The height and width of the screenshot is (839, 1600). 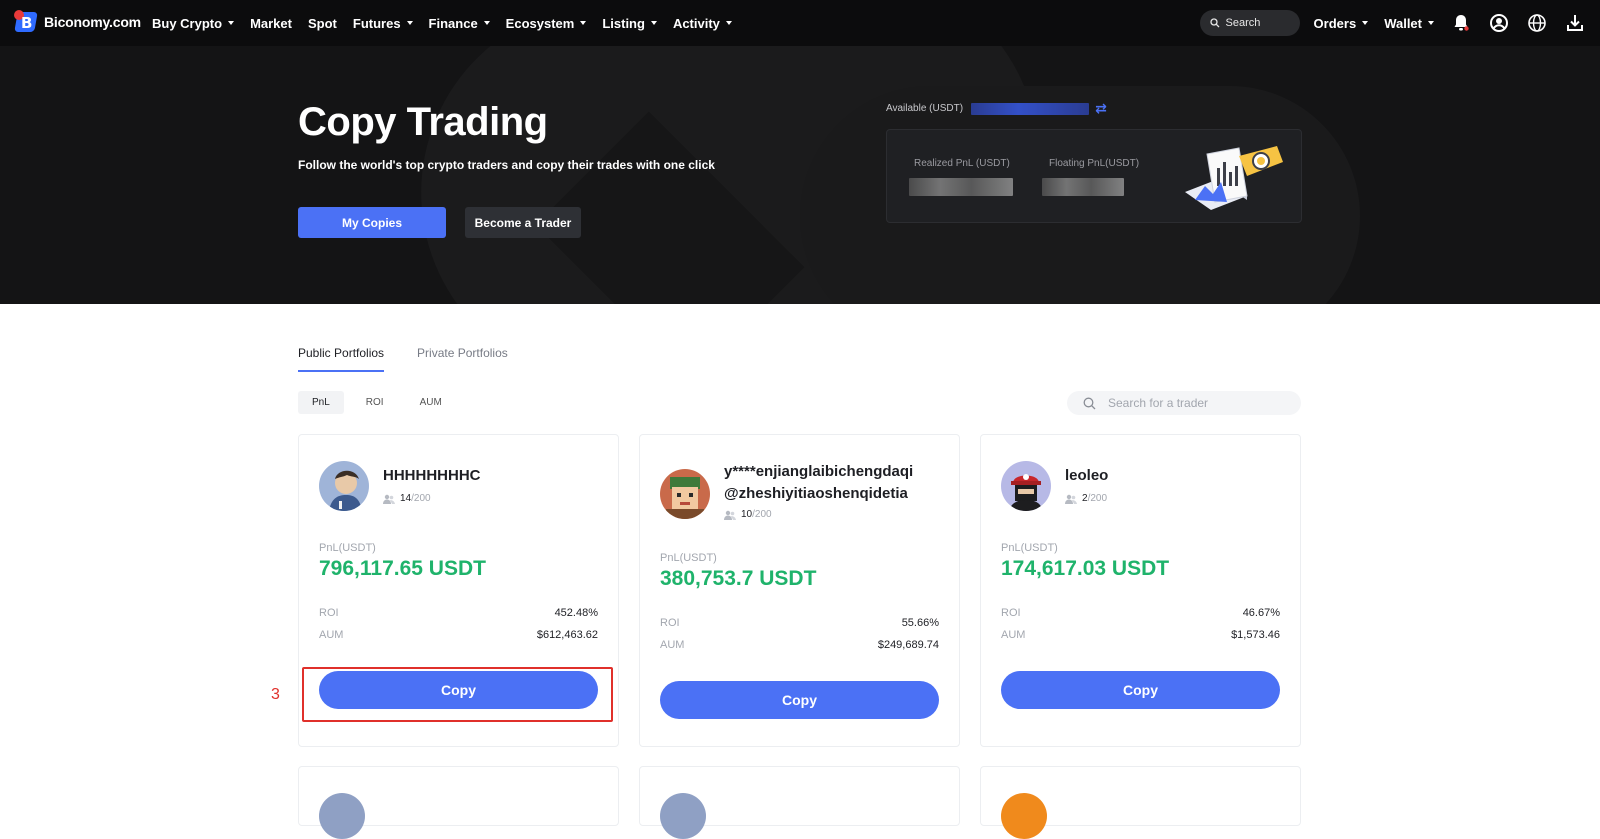 I want to click on transfer-icon: ⇄, so click(x=1101, y=108).